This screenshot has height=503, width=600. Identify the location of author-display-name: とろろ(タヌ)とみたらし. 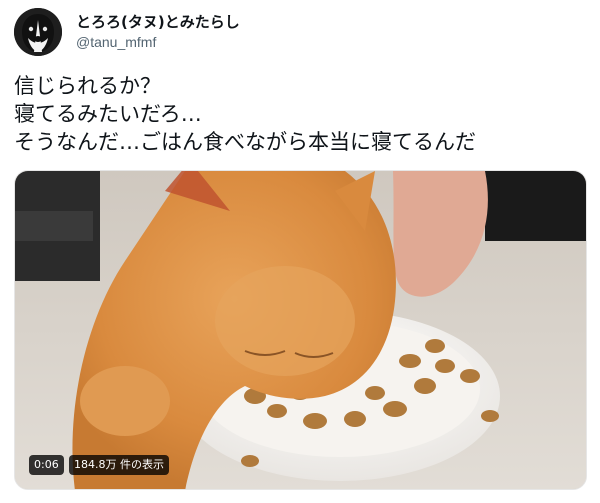
(158, 21).